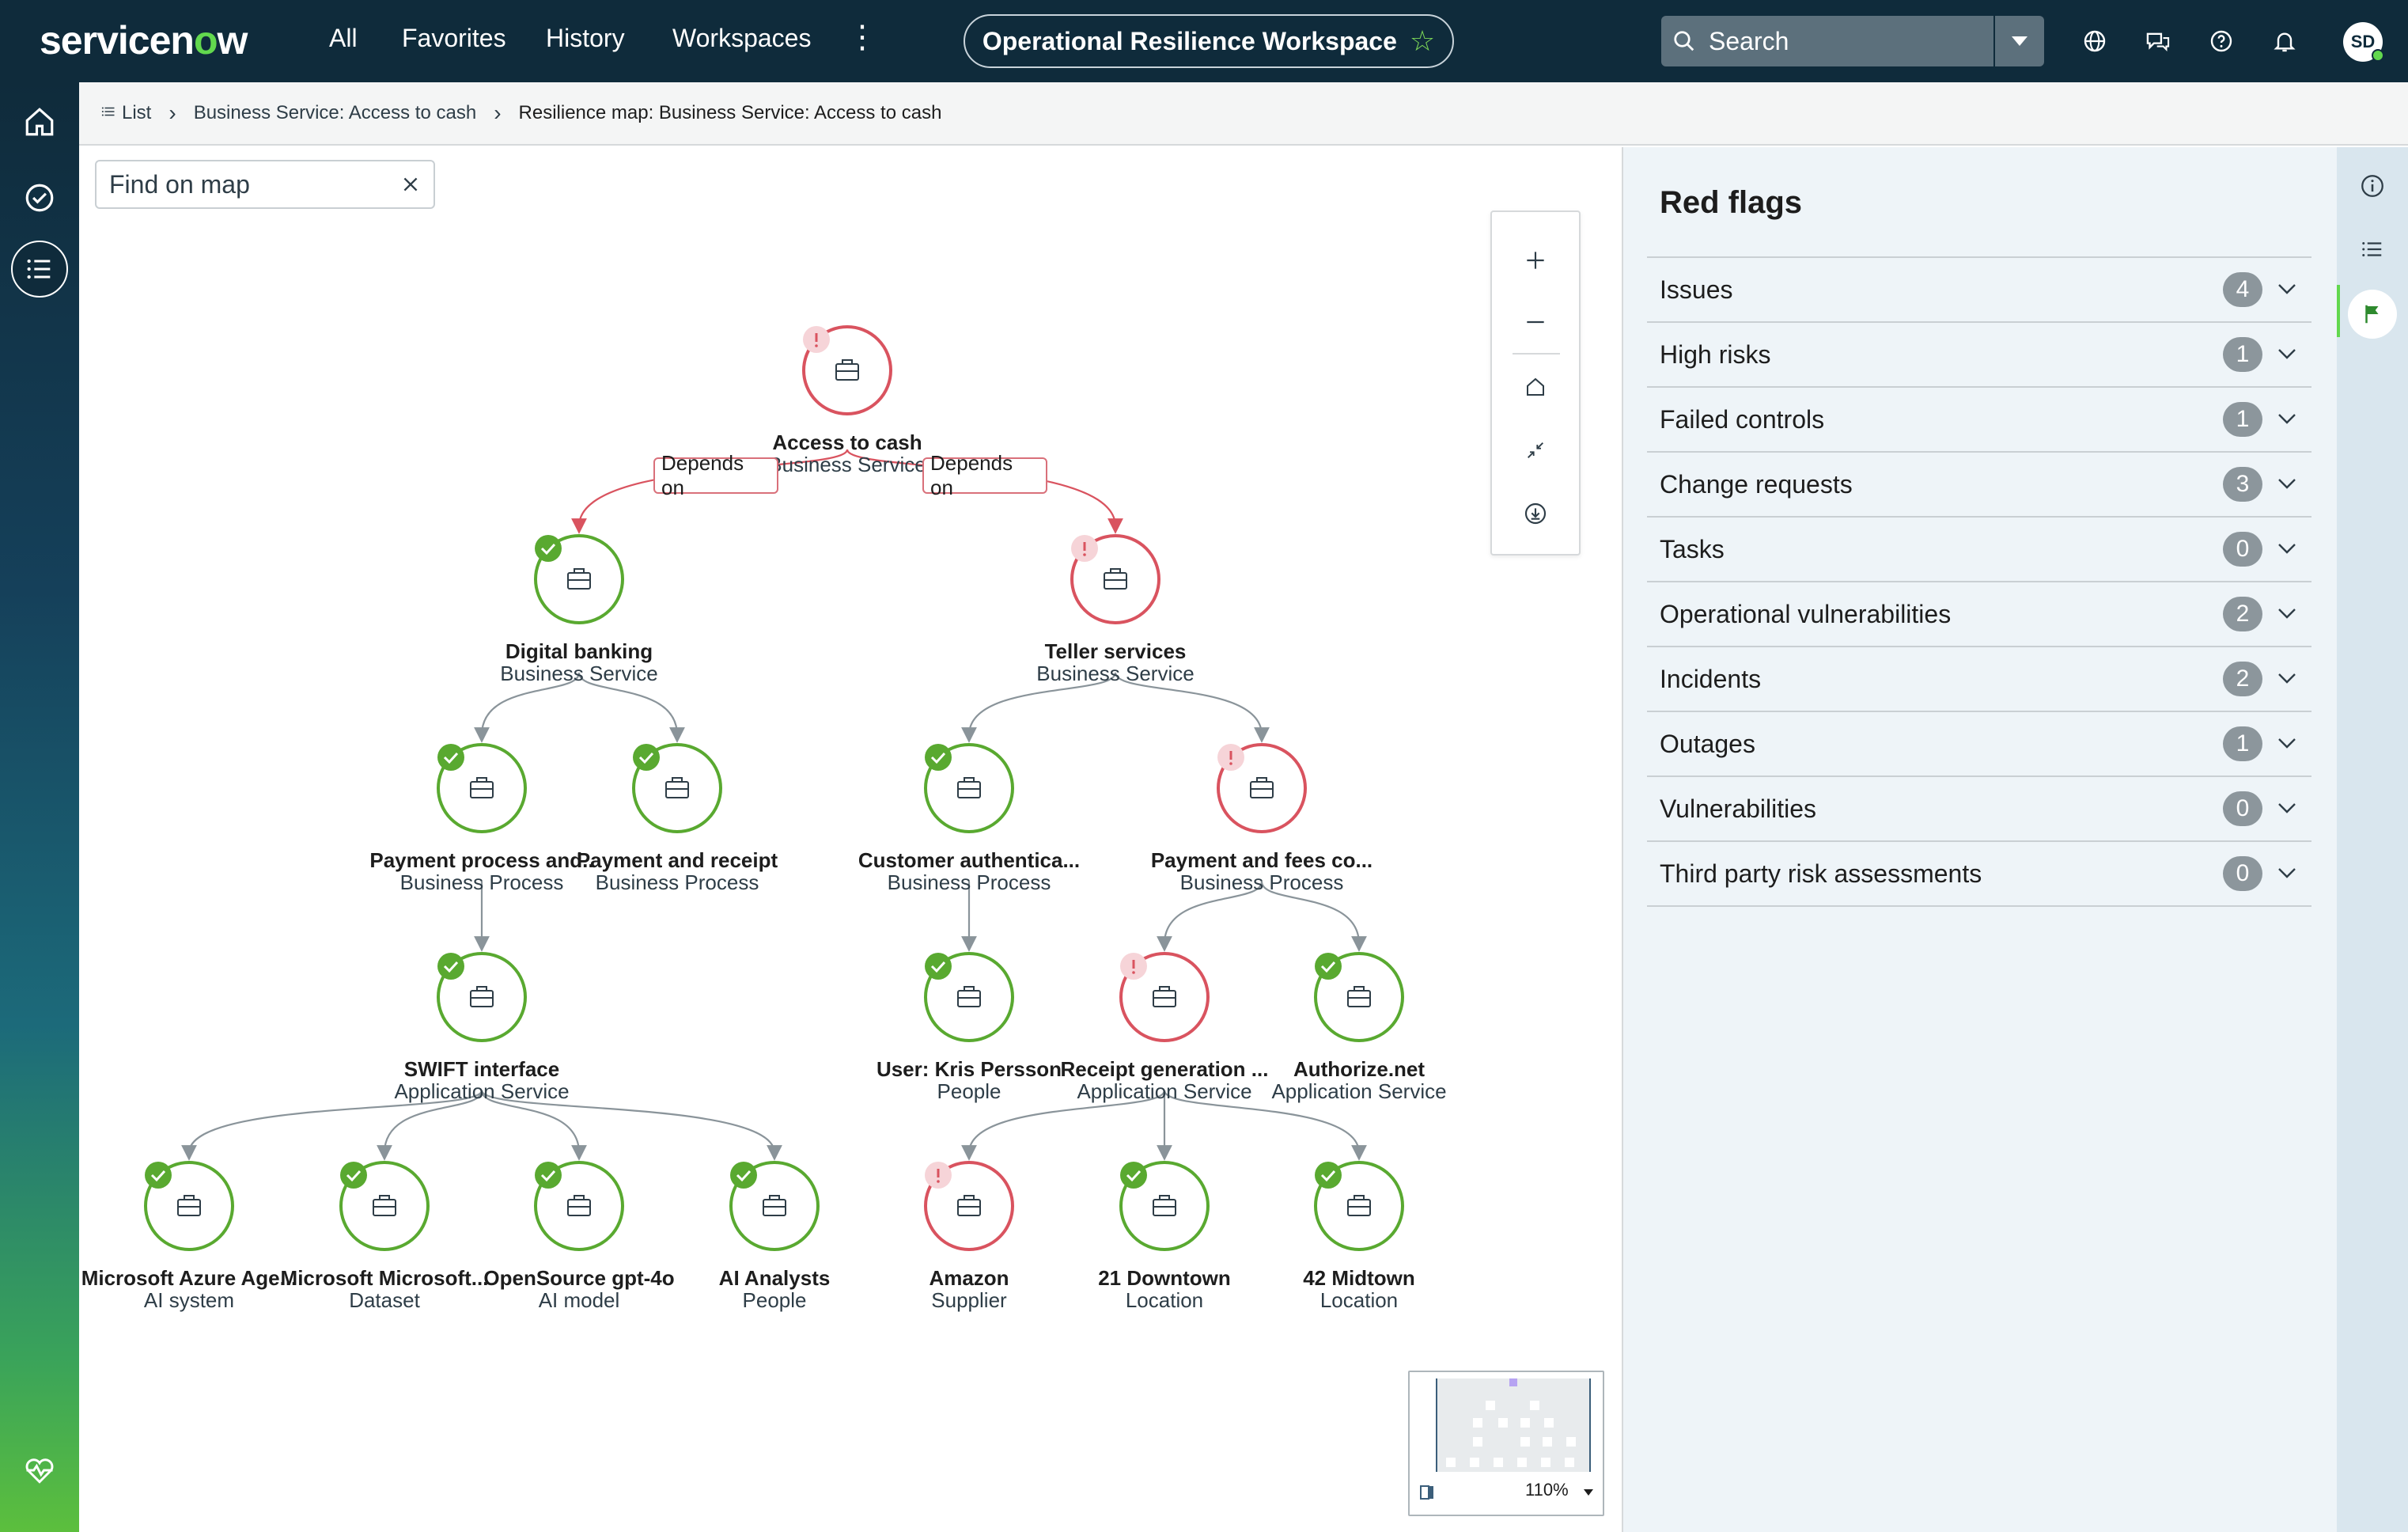 The width and height of the screenshot is (2408, 1532). What do you see at coordinates (1535, 322) in the screenshot?
I see `zoom-out-minus-icon` at bounding box center [1535, 322].